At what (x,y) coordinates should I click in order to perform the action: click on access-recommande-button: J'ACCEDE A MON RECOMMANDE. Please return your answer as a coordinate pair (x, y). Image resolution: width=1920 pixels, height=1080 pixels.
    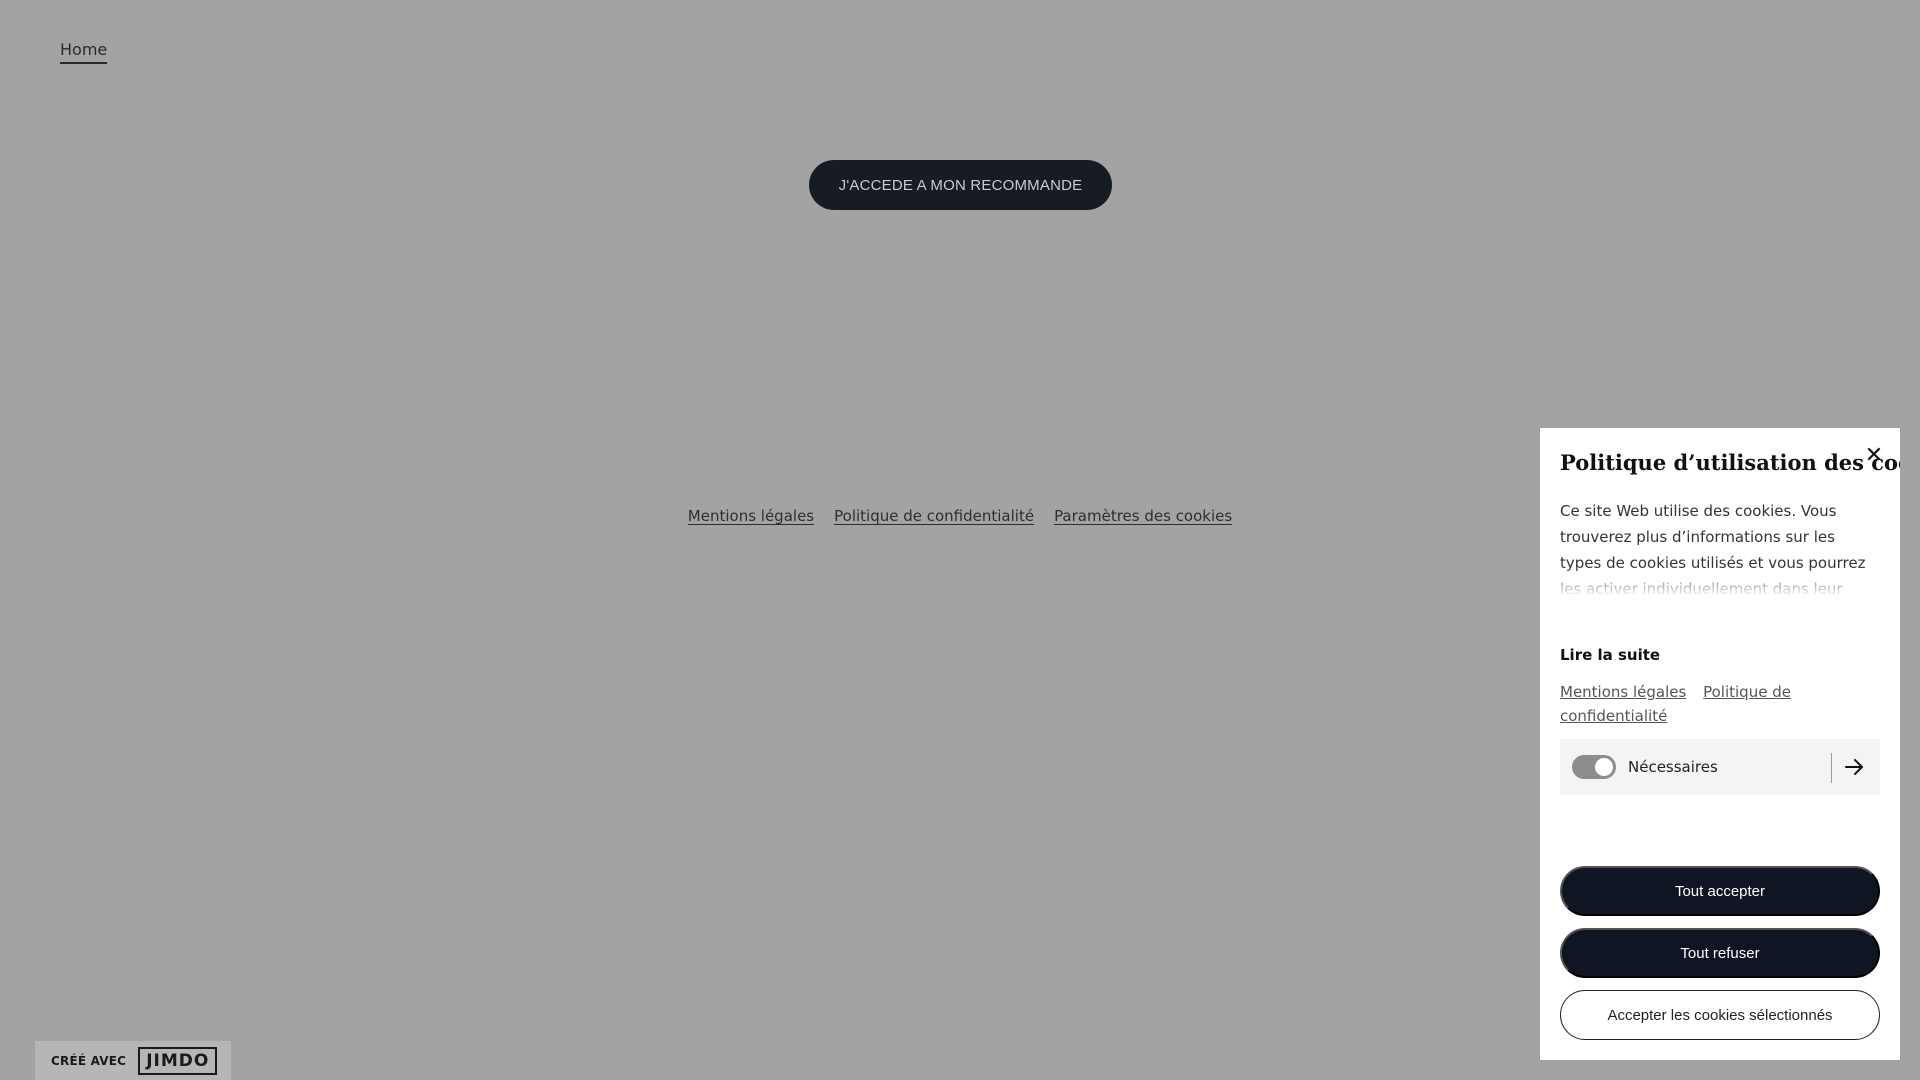
    Looking at the image, I should click on (960, 185).